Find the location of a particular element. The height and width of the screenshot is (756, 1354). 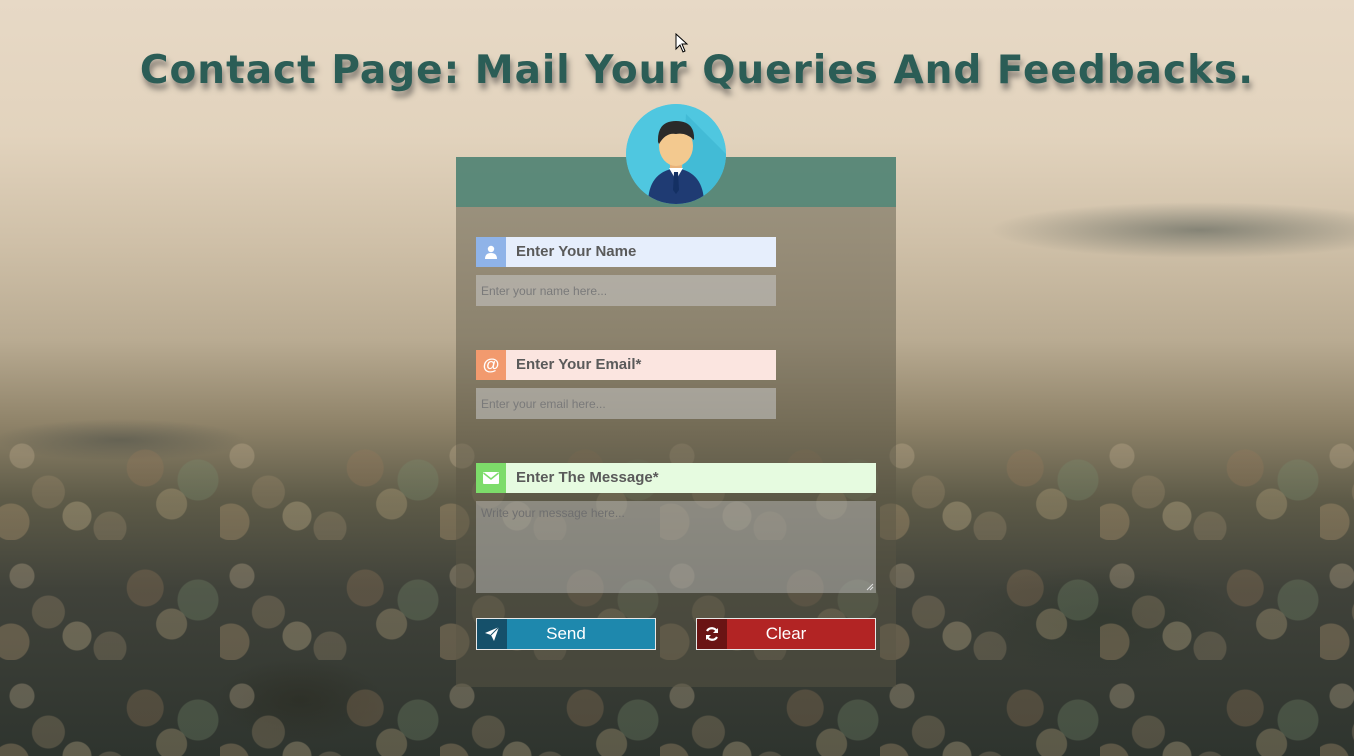

clear-button: Clear is located at coordinates (786, 634).